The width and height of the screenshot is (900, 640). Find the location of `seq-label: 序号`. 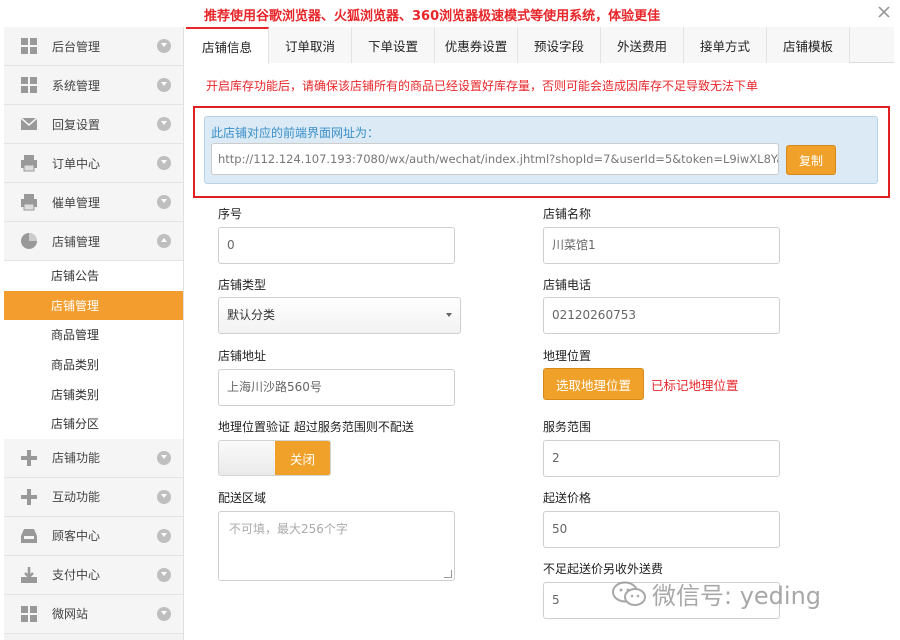

seq-label: 序号 is located at coordinates (230, 214).